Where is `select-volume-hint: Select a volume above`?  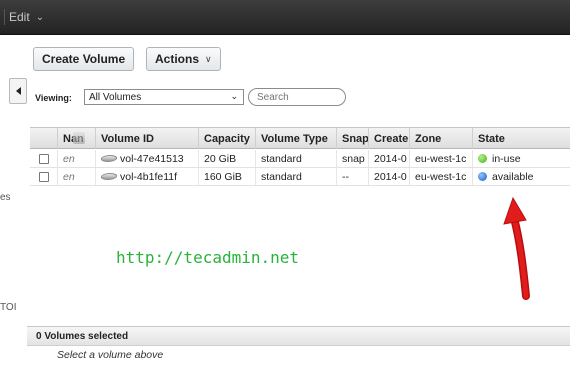 select-volume-hint: Select a volume above is located at coordinates (110, 355).